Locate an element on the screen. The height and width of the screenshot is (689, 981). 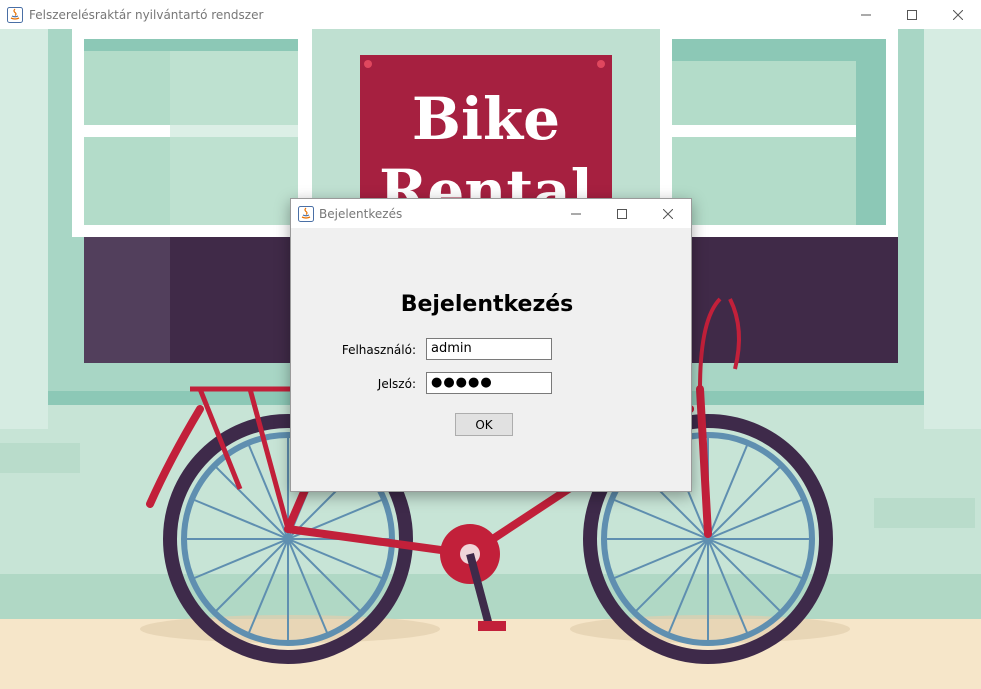
dialog-window-controls is located at coordinates (622, 213).